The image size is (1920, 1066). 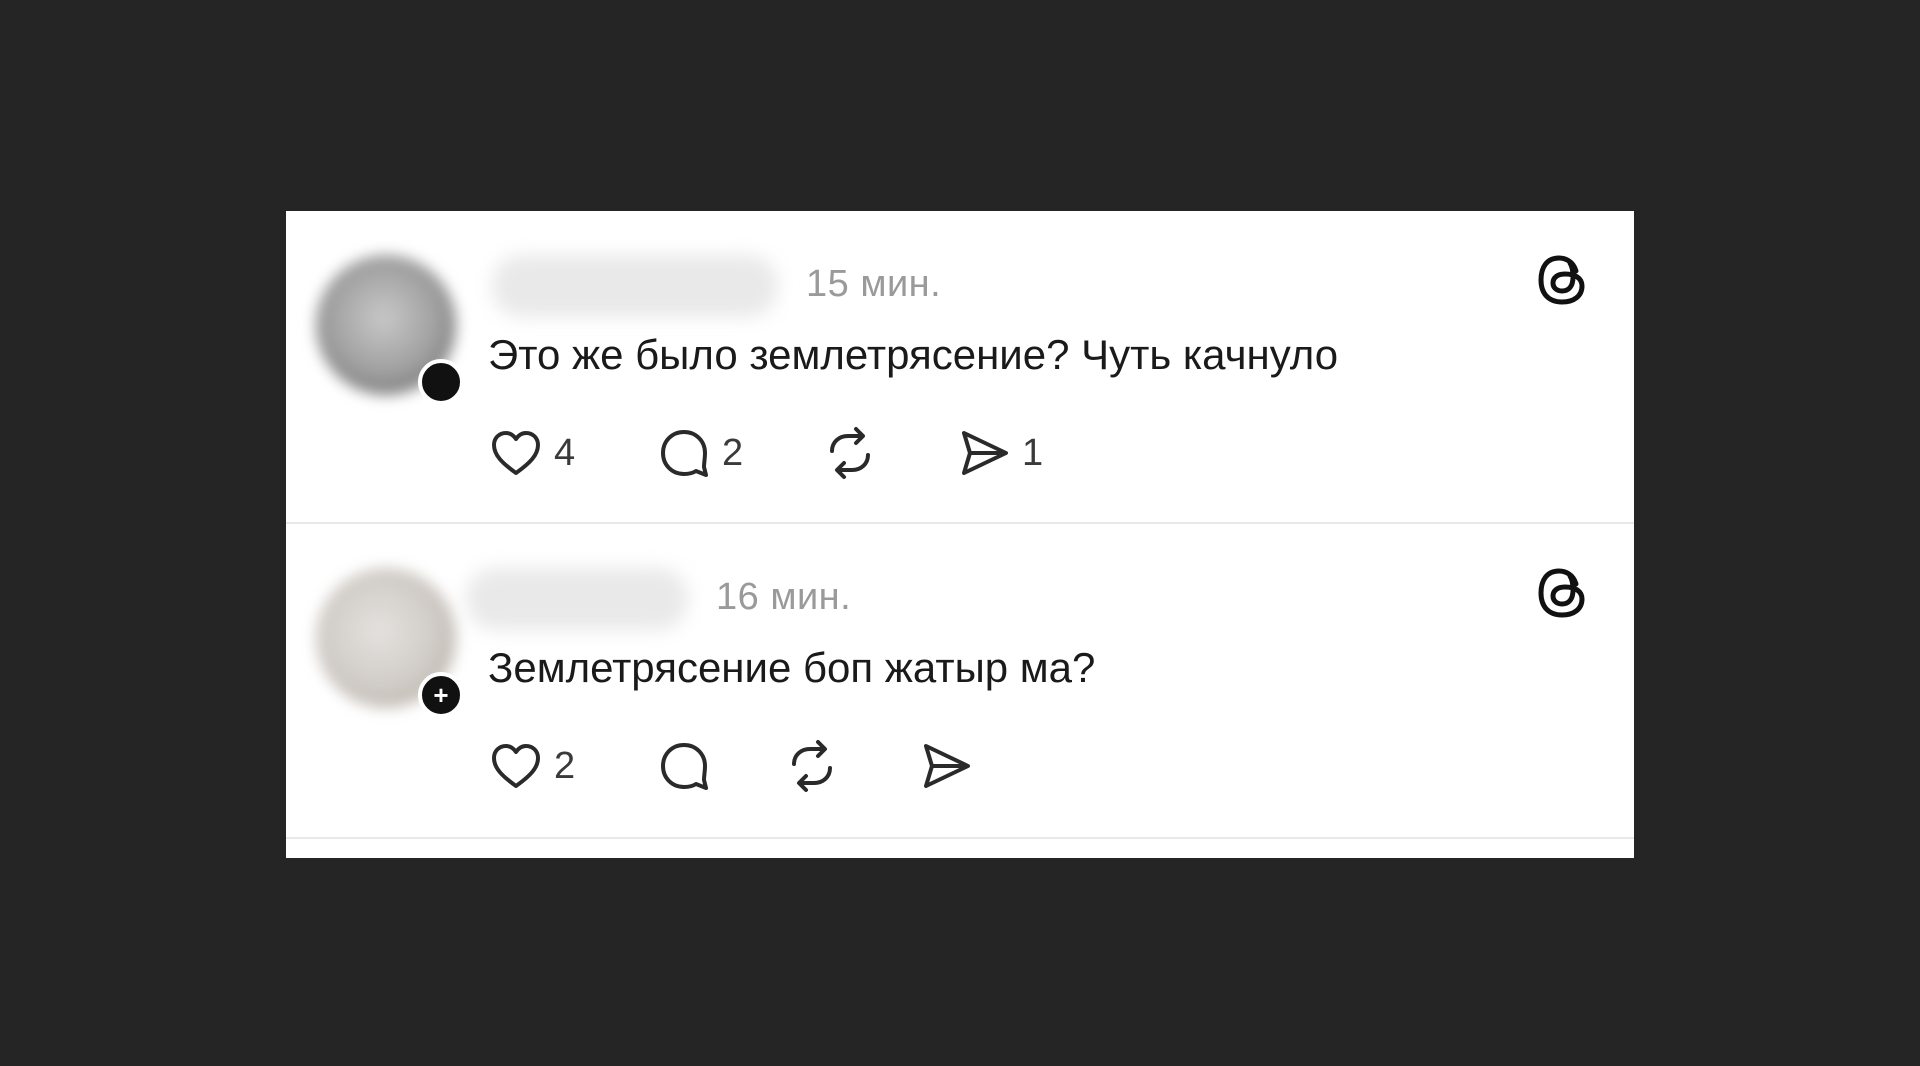 I want to click on post-timestamp: 16 мин., so click(x=784, y=597).